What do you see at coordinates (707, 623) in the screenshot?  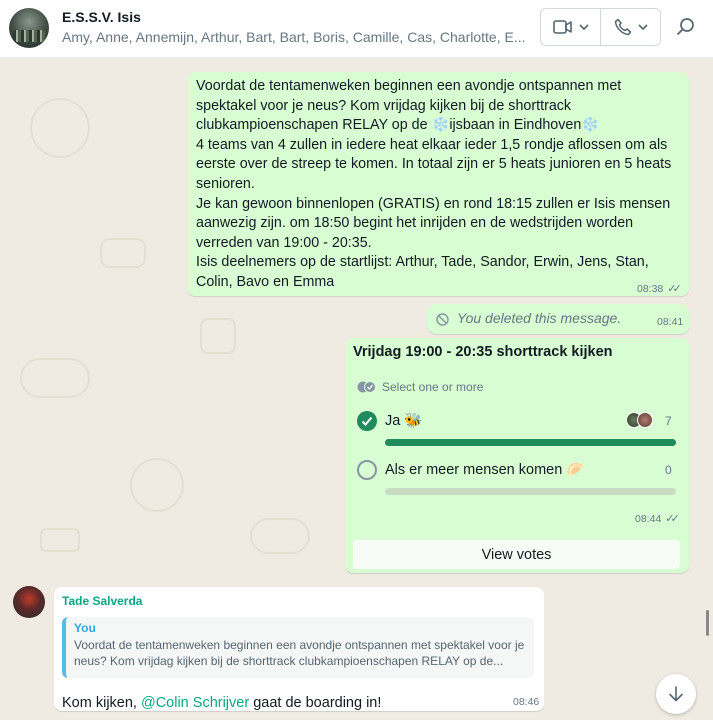 I see `scrollbar` at bounding box center [707, 623].